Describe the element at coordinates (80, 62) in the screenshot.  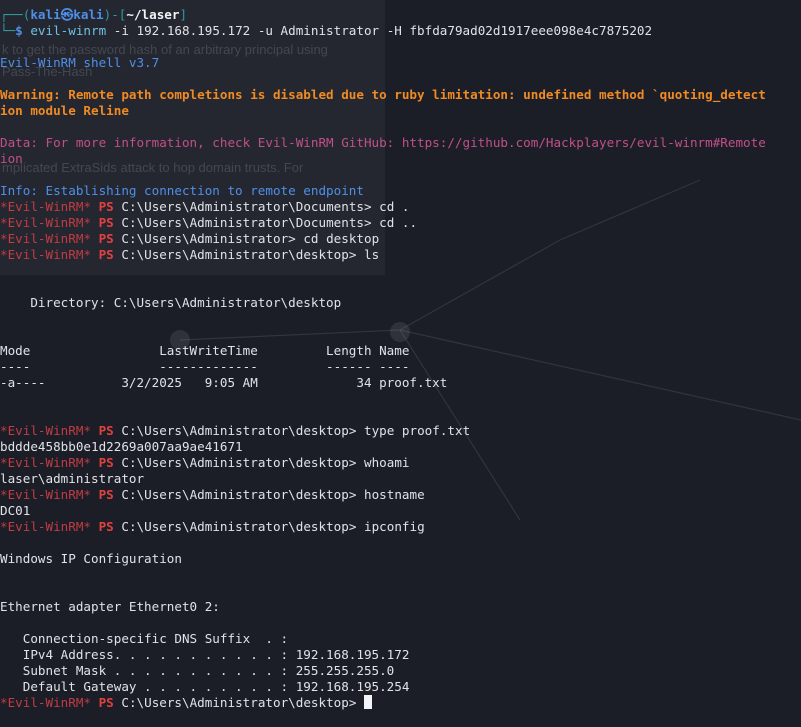
I see `shell-banner: Evil-WinRM shell v3.7` at that location.